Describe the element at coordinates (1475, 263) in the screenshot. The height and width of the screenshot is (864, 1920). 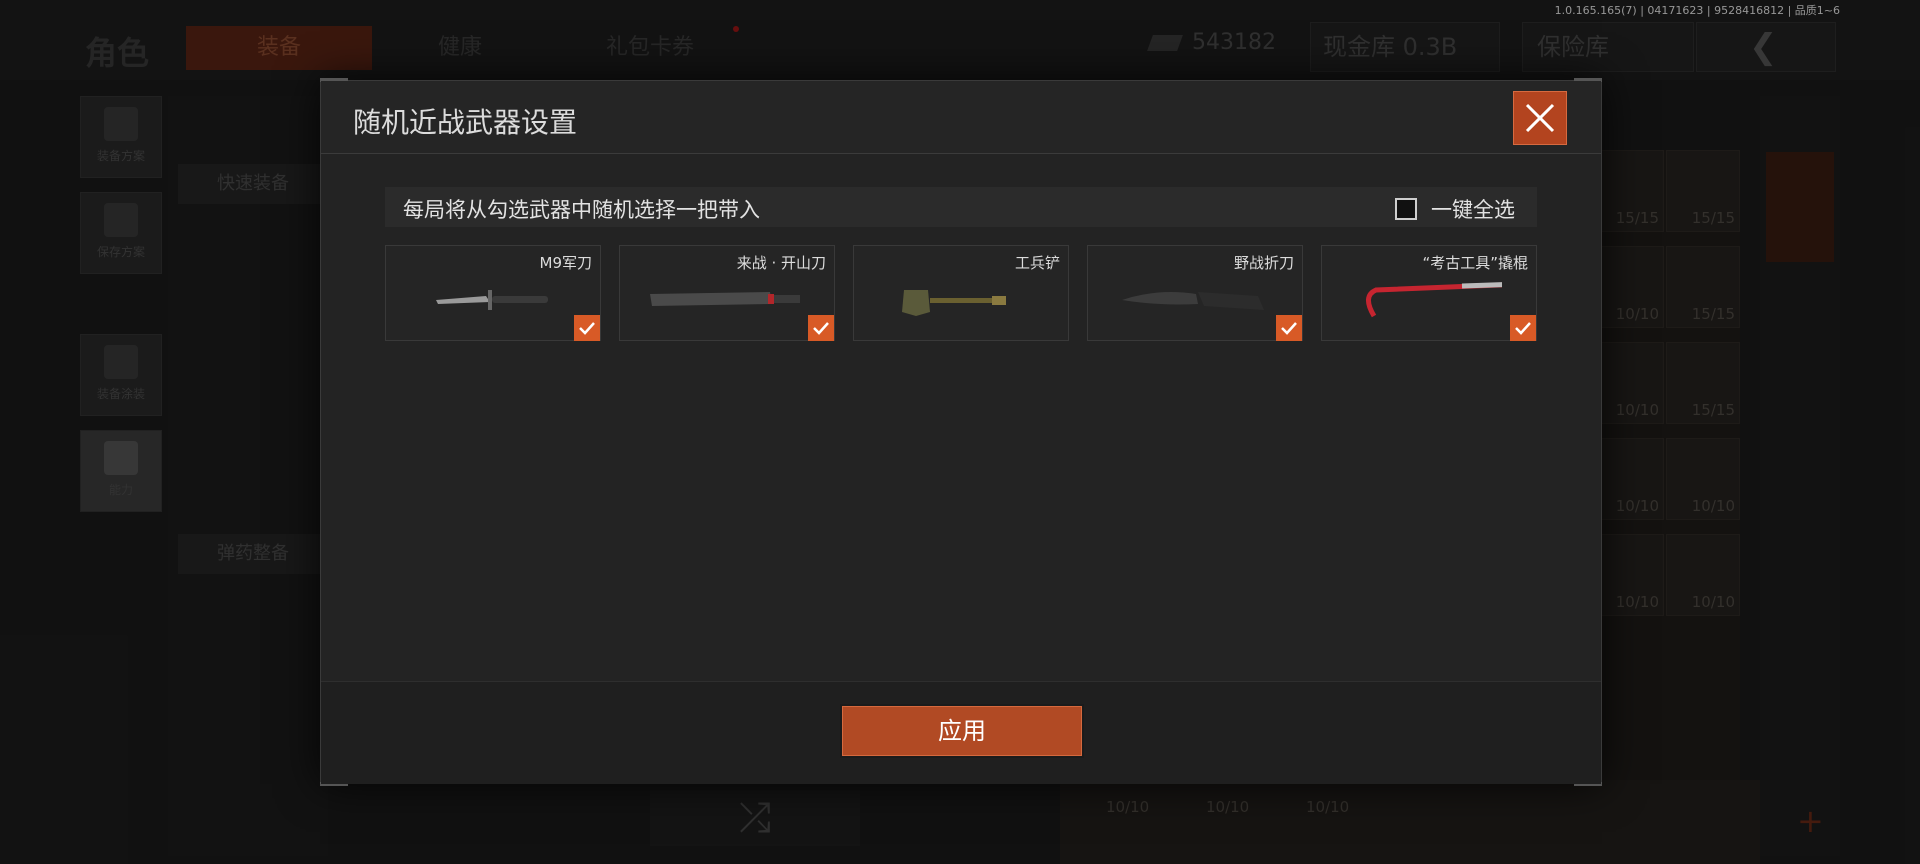
I see `weapon-name: “考古工具”撬棍` at that location.